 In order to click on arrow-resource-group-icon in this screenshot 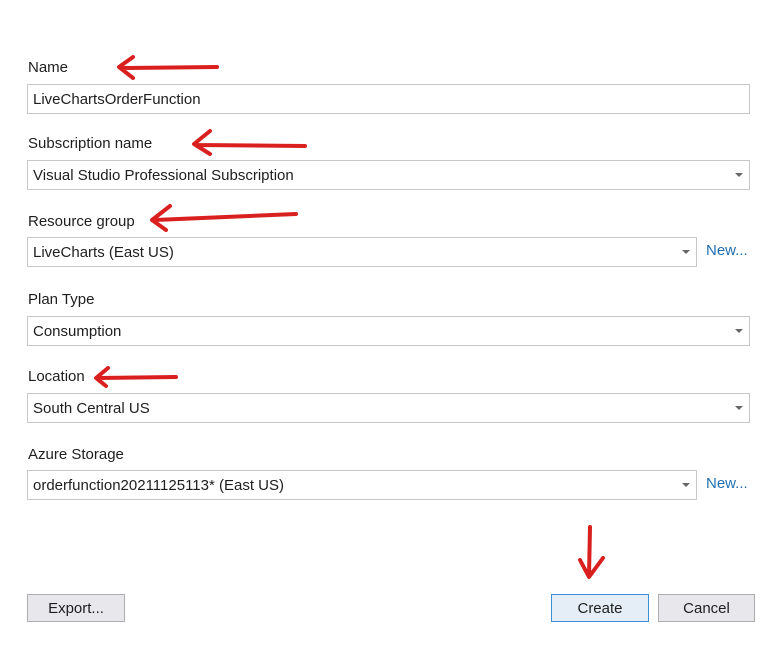, I will do `click(224, 218)`.